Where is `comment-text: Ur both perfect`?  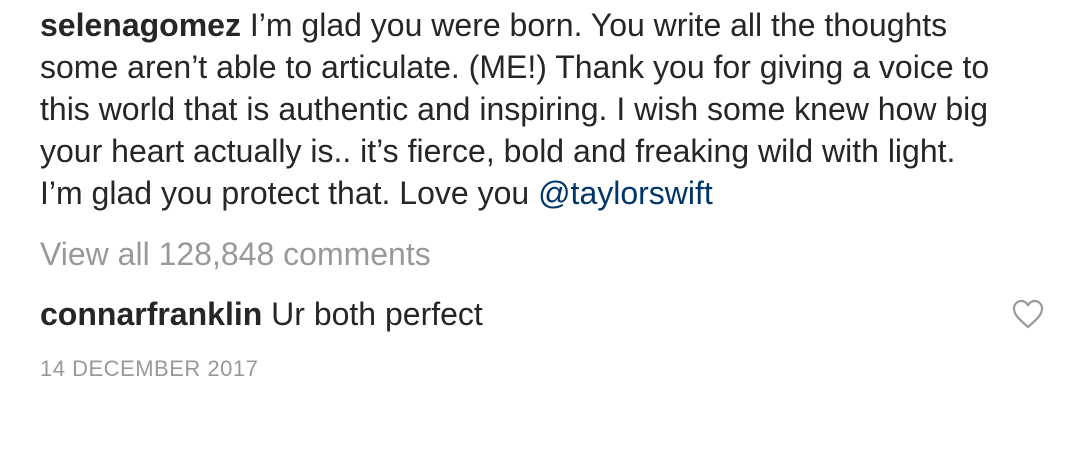 comment-text: Ur both perfect is located at coordinates (377, 314).